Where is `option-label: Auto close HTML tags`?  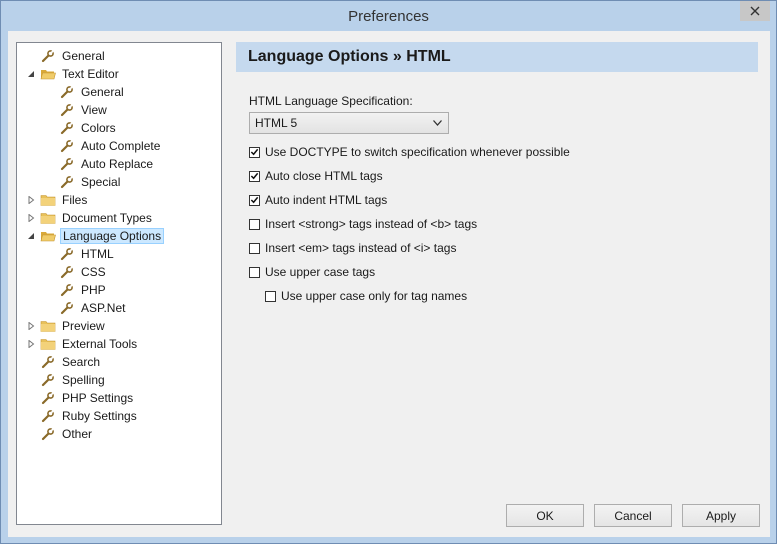 option-label: Auto close HTML tags is located at coordinates (324, 176).